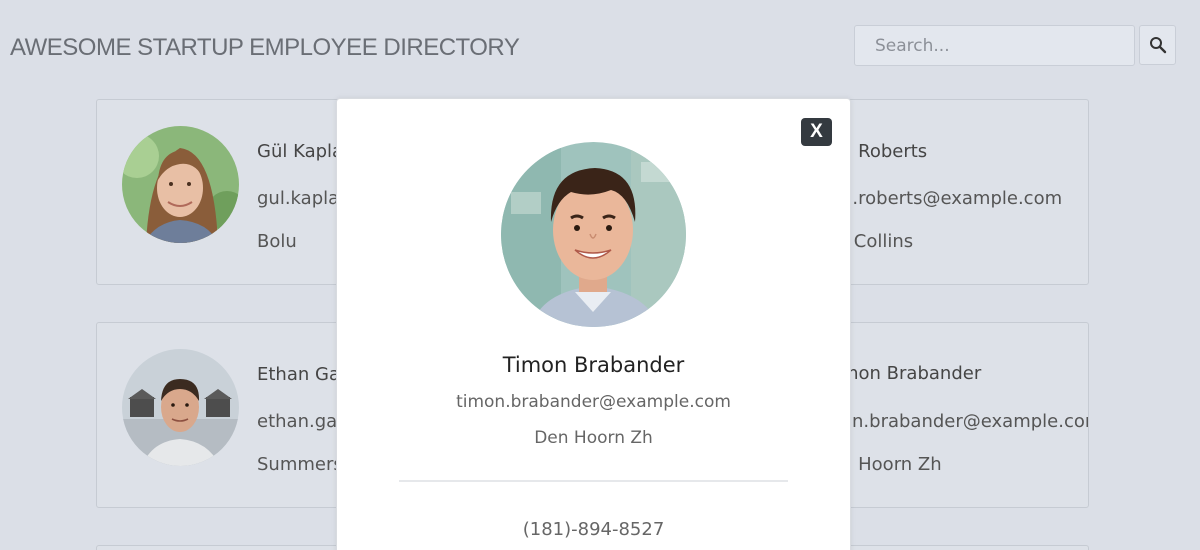  I want to click on modal-employee-city: Den Hoorn Zh, so click(593, 438).